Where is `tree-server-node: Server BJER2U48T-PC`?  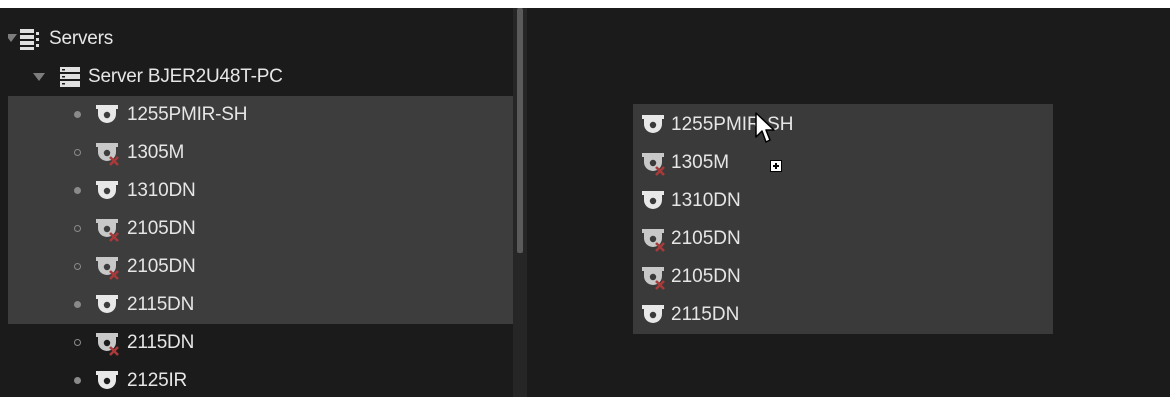
tree-server-node: Server BJER2U48T-PC is located at coordinates (260, 77).